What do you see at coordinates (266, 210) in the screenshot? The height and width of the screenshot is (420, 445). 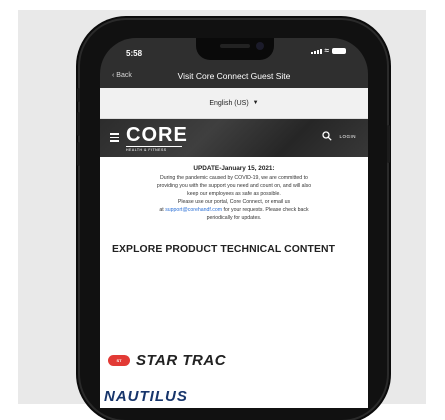 I see `update-line-5-post: for your requests. Please check back` at bounding box center [266, 210].